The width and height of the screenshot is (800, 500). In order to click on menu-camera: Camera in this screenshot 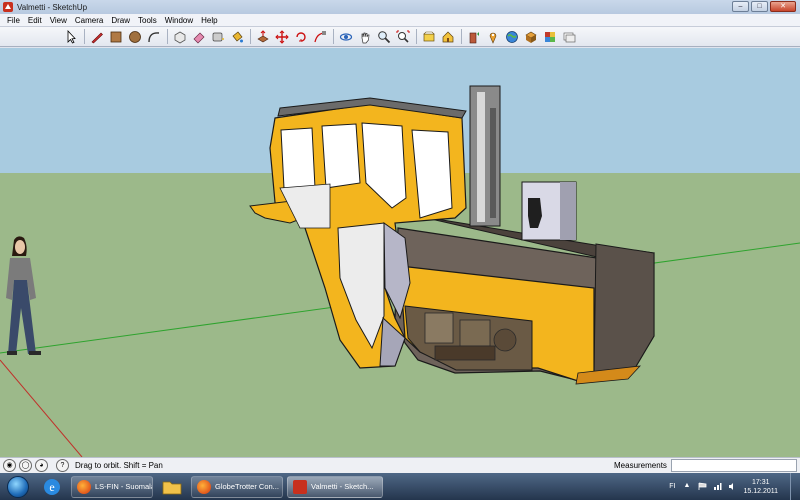, I will do `click(89, 20)`.